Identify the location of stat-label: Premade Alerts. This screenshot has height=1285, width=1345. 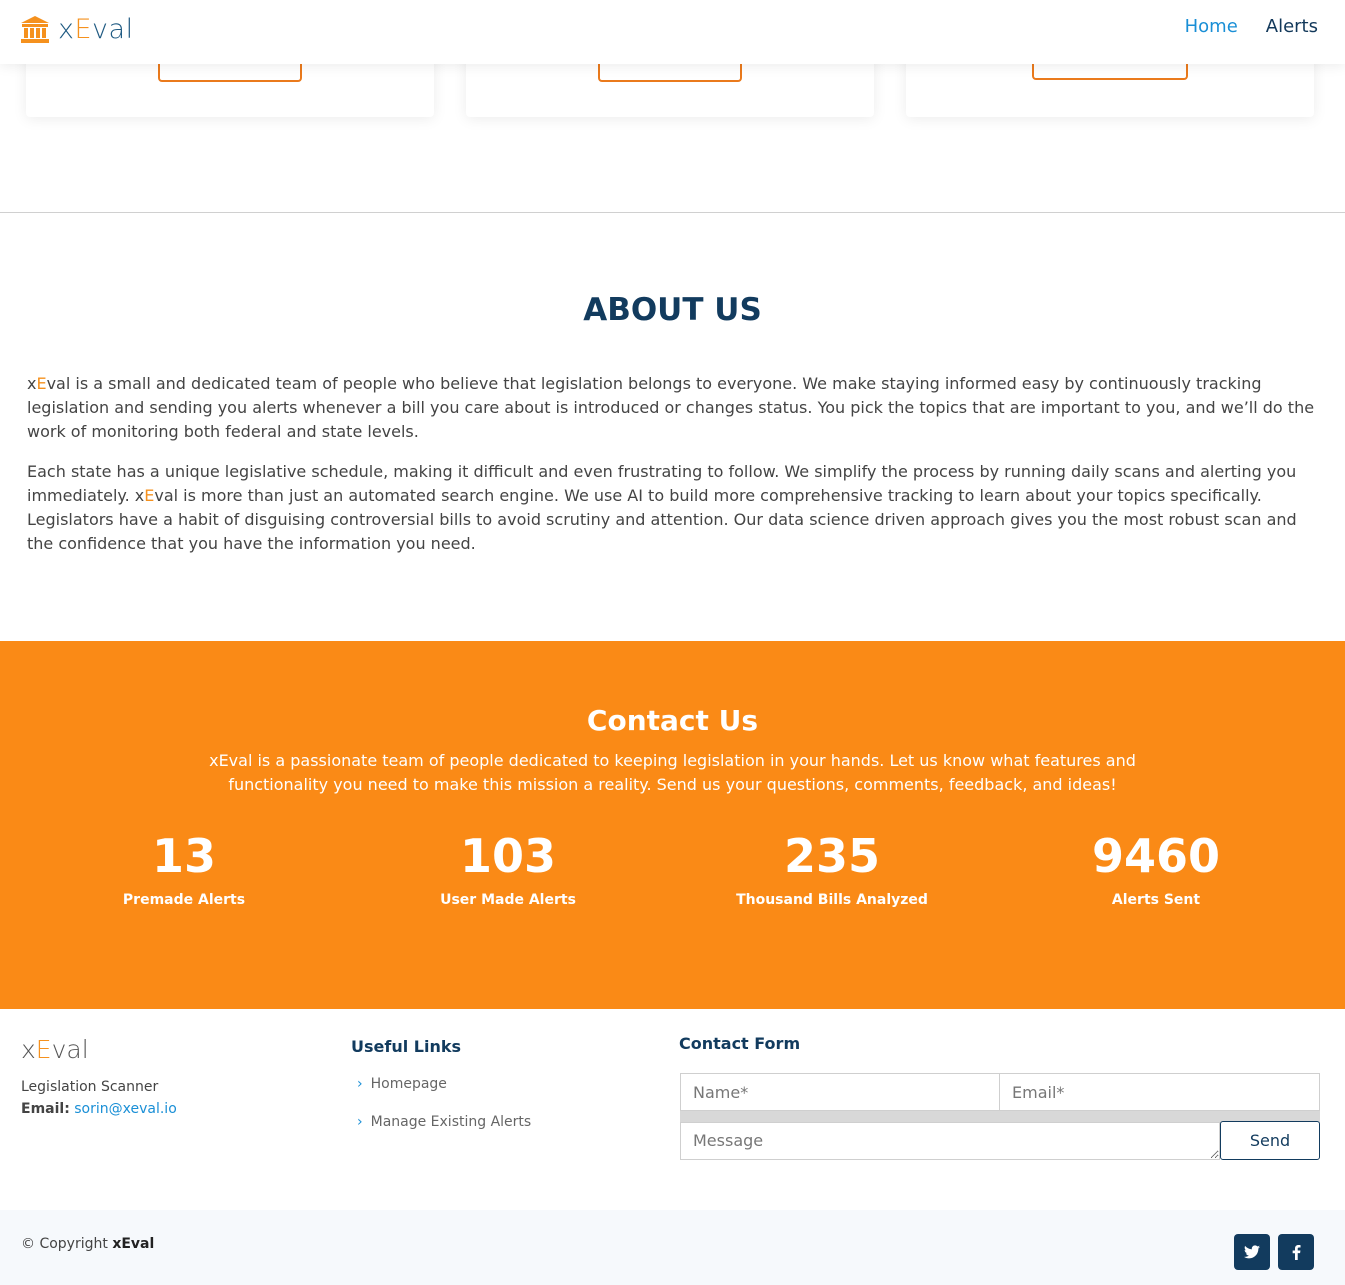
(184, 899).